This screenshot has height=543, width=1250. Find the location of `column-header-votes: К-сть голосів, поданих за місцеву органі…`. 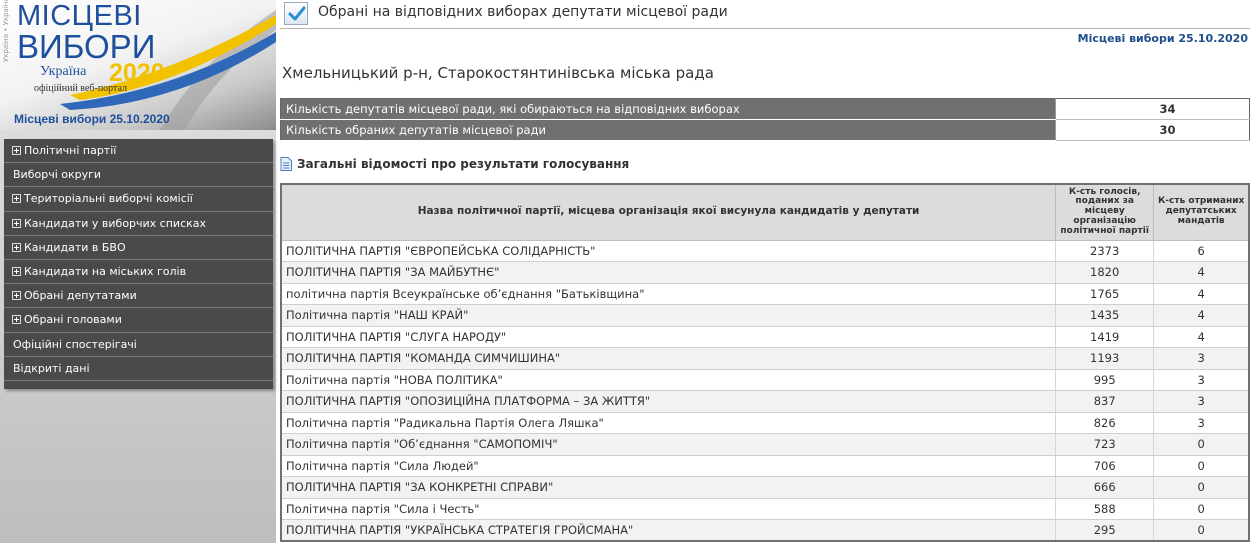

column-header-votes: К-сть голосів, поданих за місцеву органі… is located at coordinates (1105, 212).